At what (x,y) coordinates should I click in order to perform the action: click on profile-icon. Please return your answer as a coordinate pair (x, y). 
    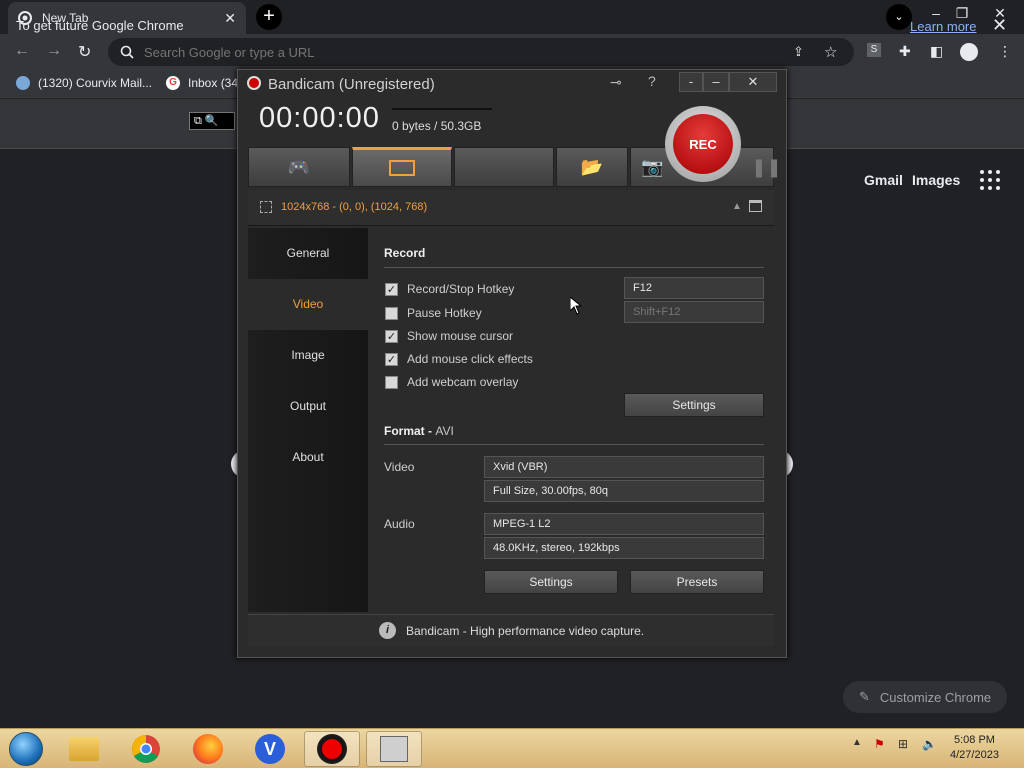
    Looking at the image, I should click on (969, 52).